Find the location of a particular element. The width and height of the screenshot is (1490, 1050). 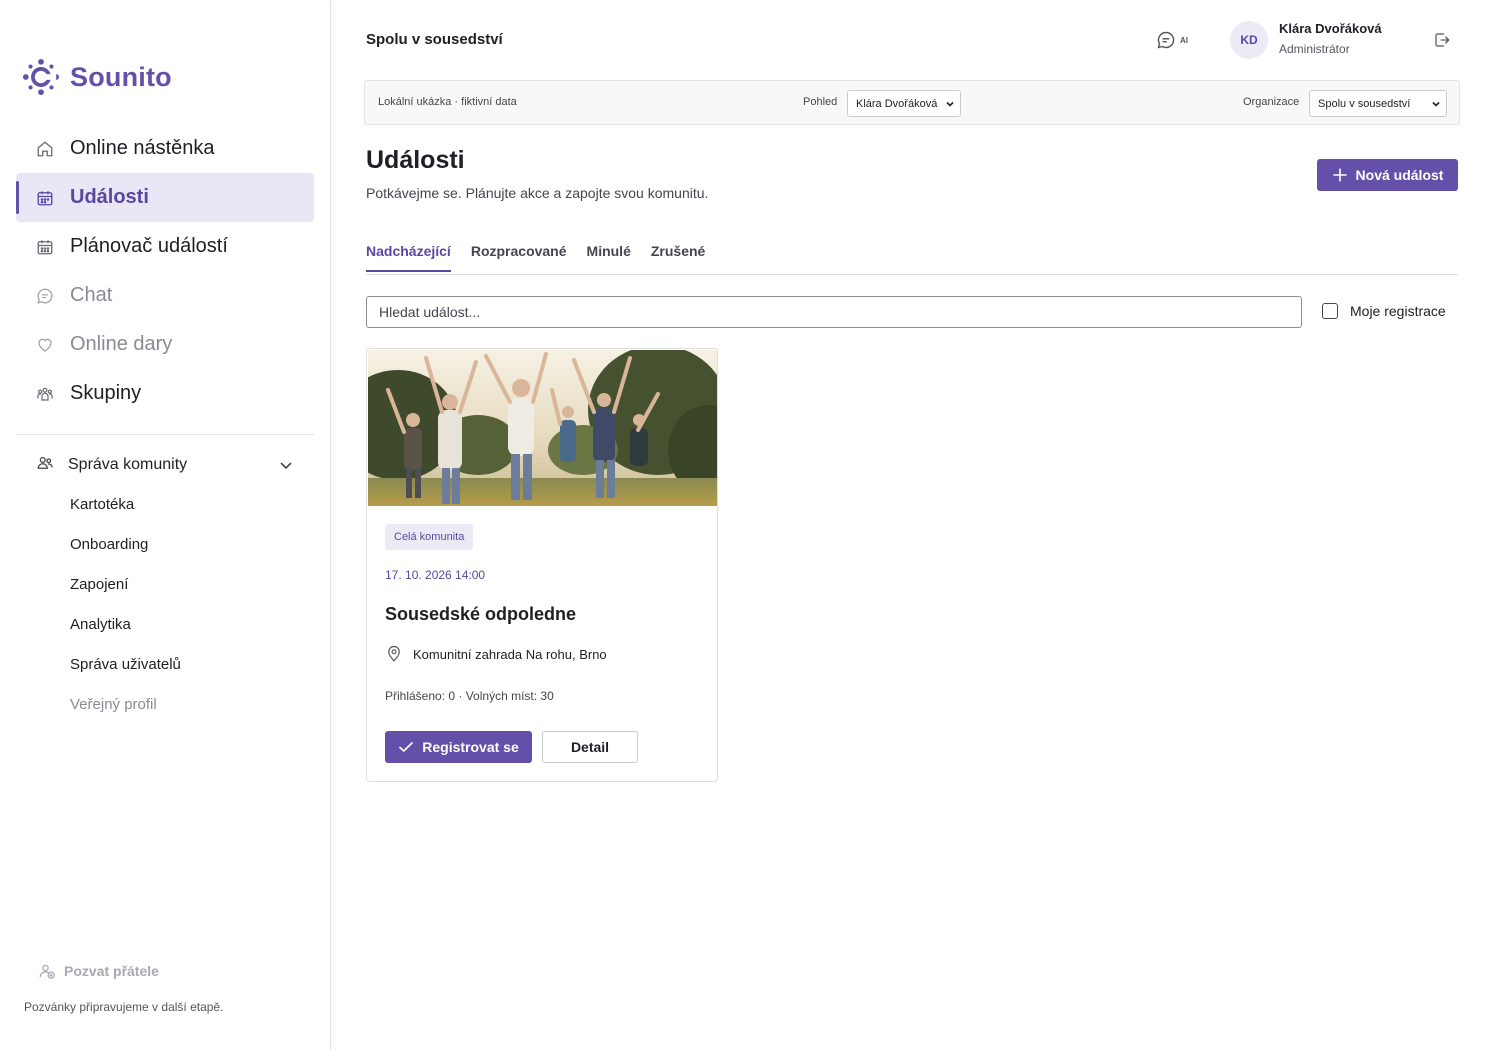

my-registrations-toggle: Moje registrace is located at coordinates (1384, 311).